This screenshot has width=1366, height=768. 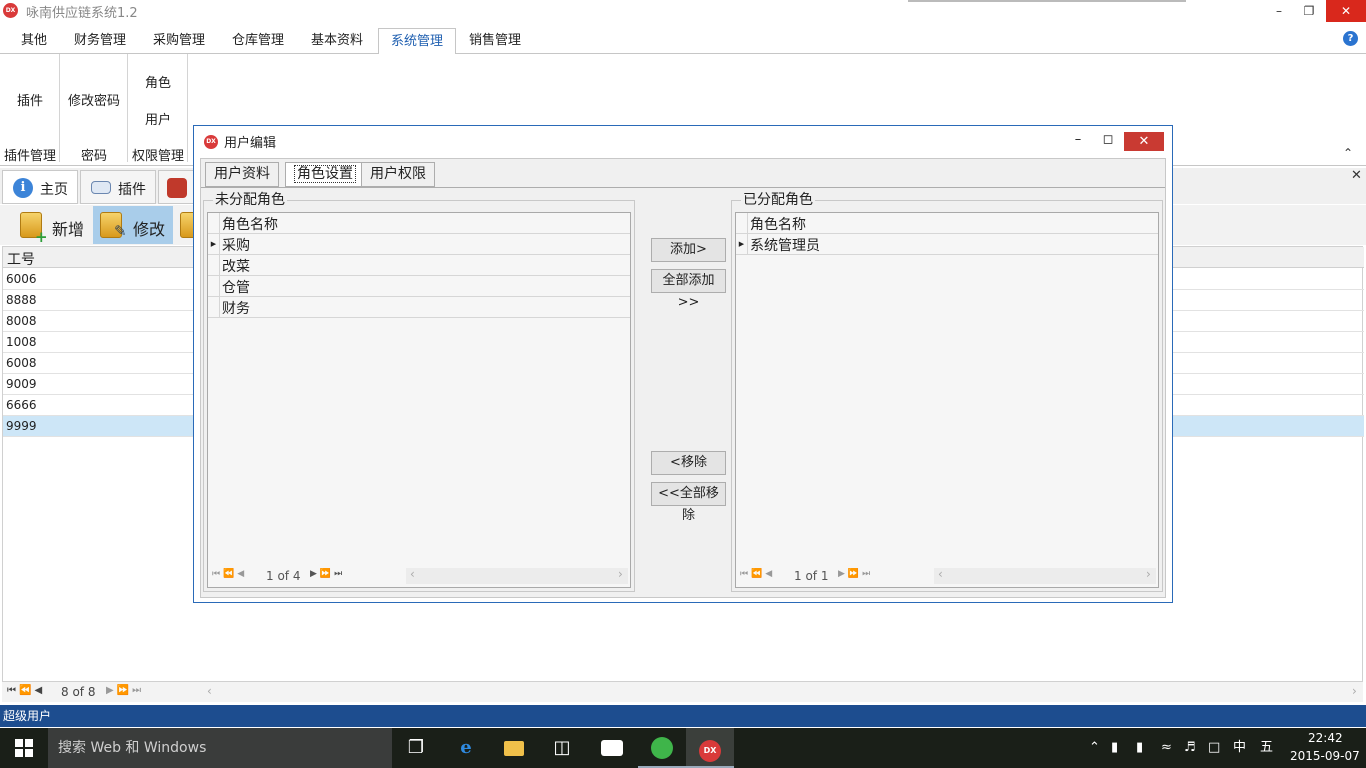 What do you see at coordinates (30, 99) in the screenshot?
I see `plugin-button: 插件` at bounding box center [30, 99].